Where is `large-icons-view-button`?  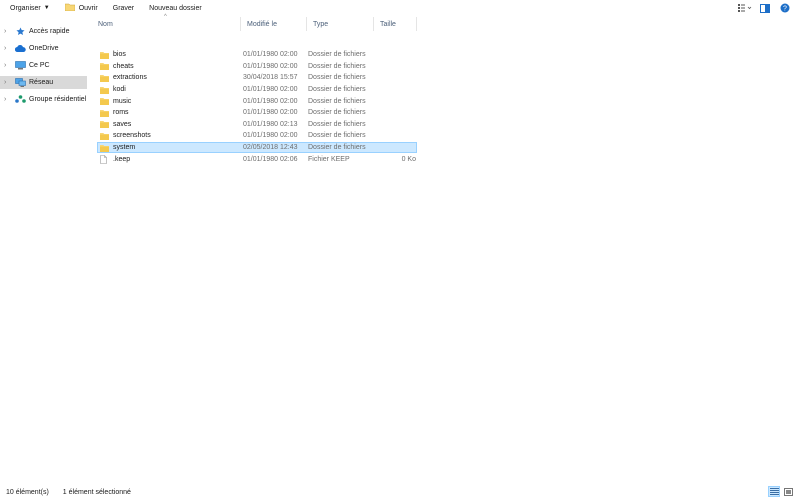 large-icons-view-button is located at coordinates (788, 491).